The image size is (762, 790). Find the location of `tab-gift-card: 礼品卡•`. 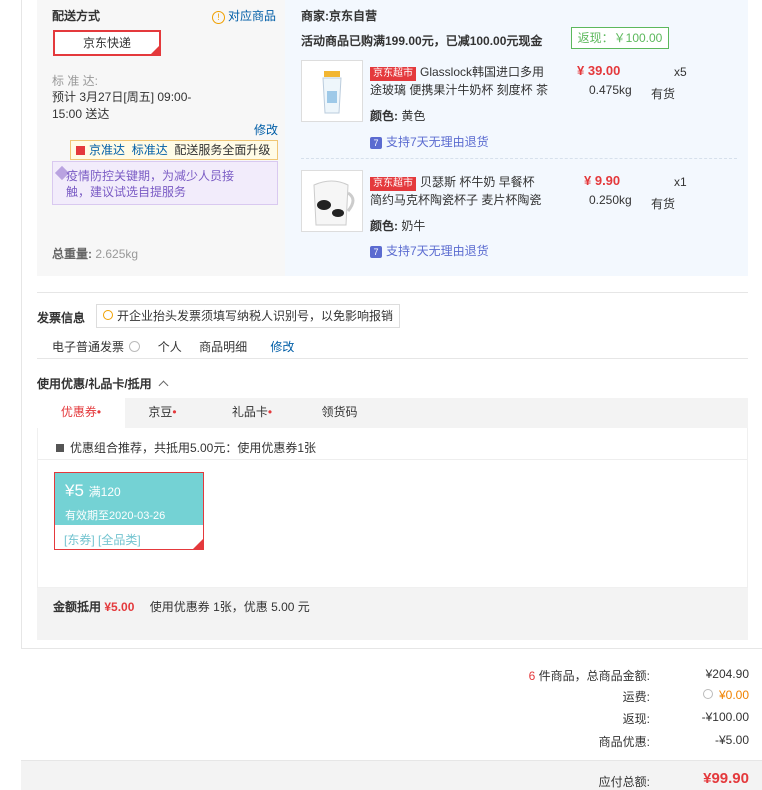

tab-gift-card: 礼品卡• is located at coordinates (252, 413).